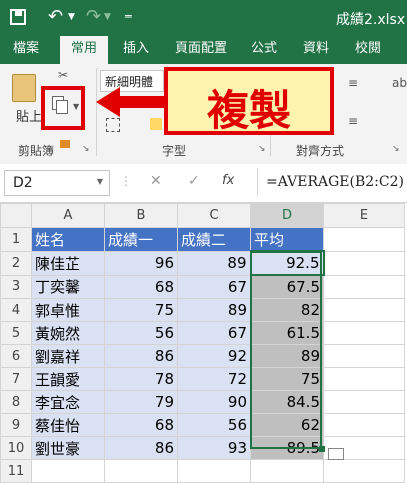 The image size is (407, 483). What do you see at coordinates (287, 333) in the screenshot?
I see `cell-average: 61.5` at bounding box center [287, 333].